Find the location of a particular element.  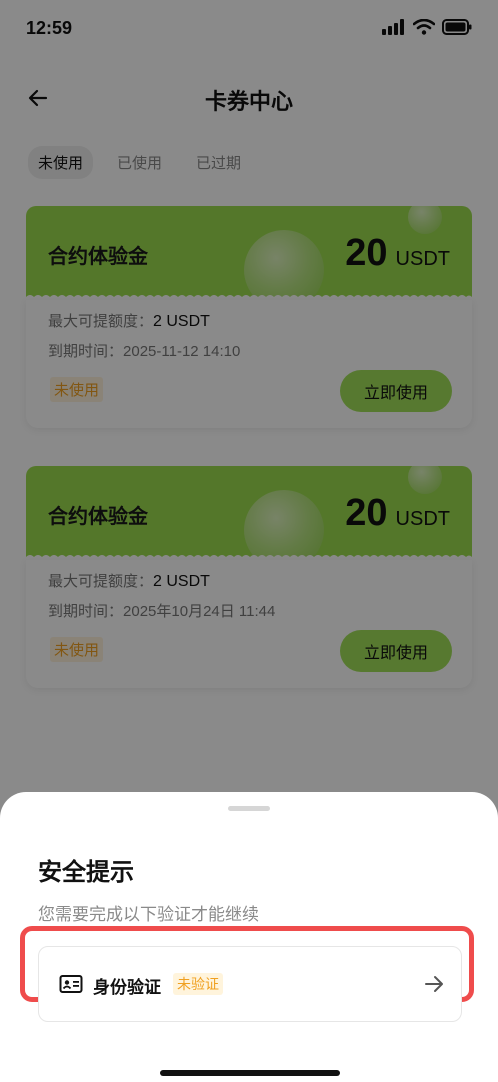

home-indicator is located at coordinates (250, 1073).